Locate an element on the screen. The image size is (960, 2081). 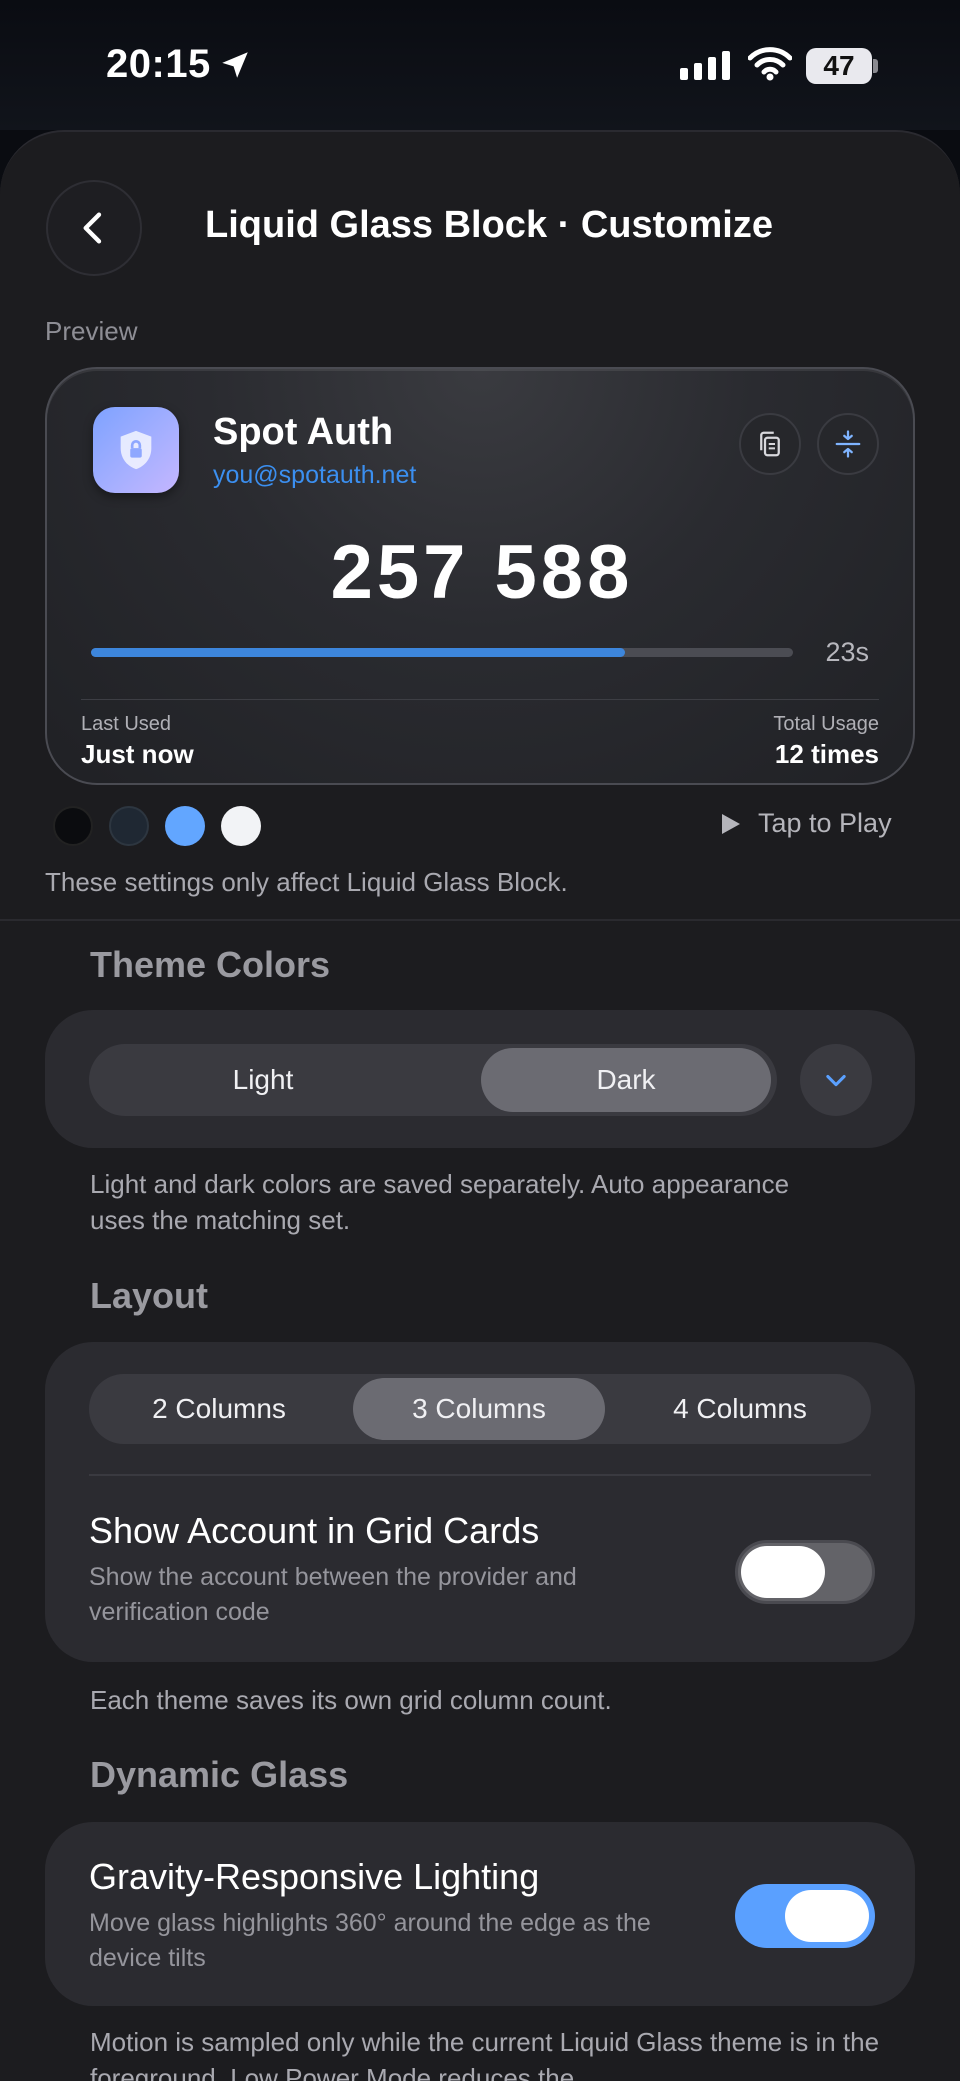
columns-segmented-control: 2 Columns 3 Columns 4 Columns is located at coordinates (480, 1409).